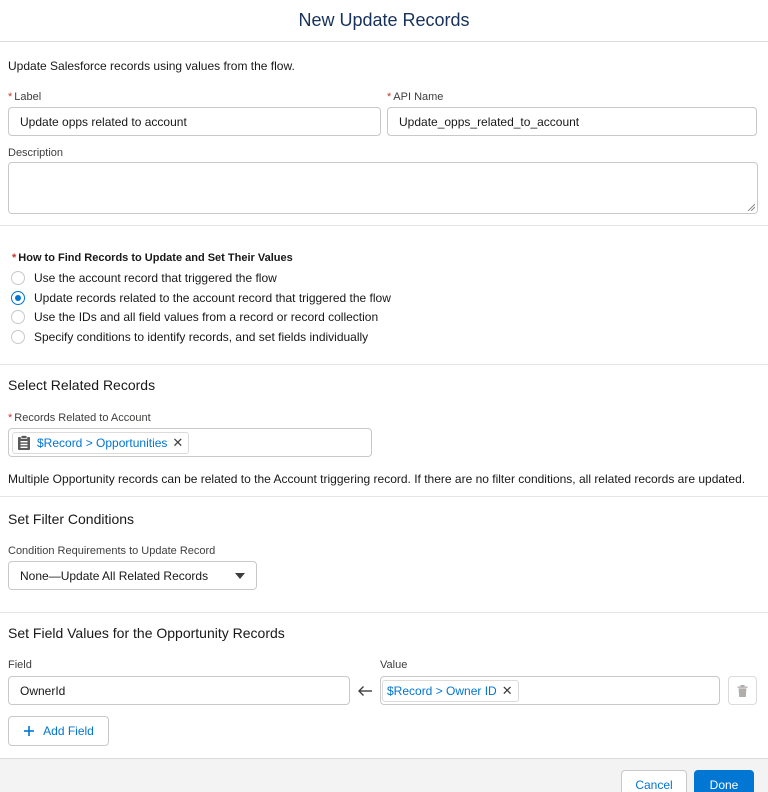 The height and width of the screenshot is (792, 768). I want to click on description-textarea, so click(383, 188).